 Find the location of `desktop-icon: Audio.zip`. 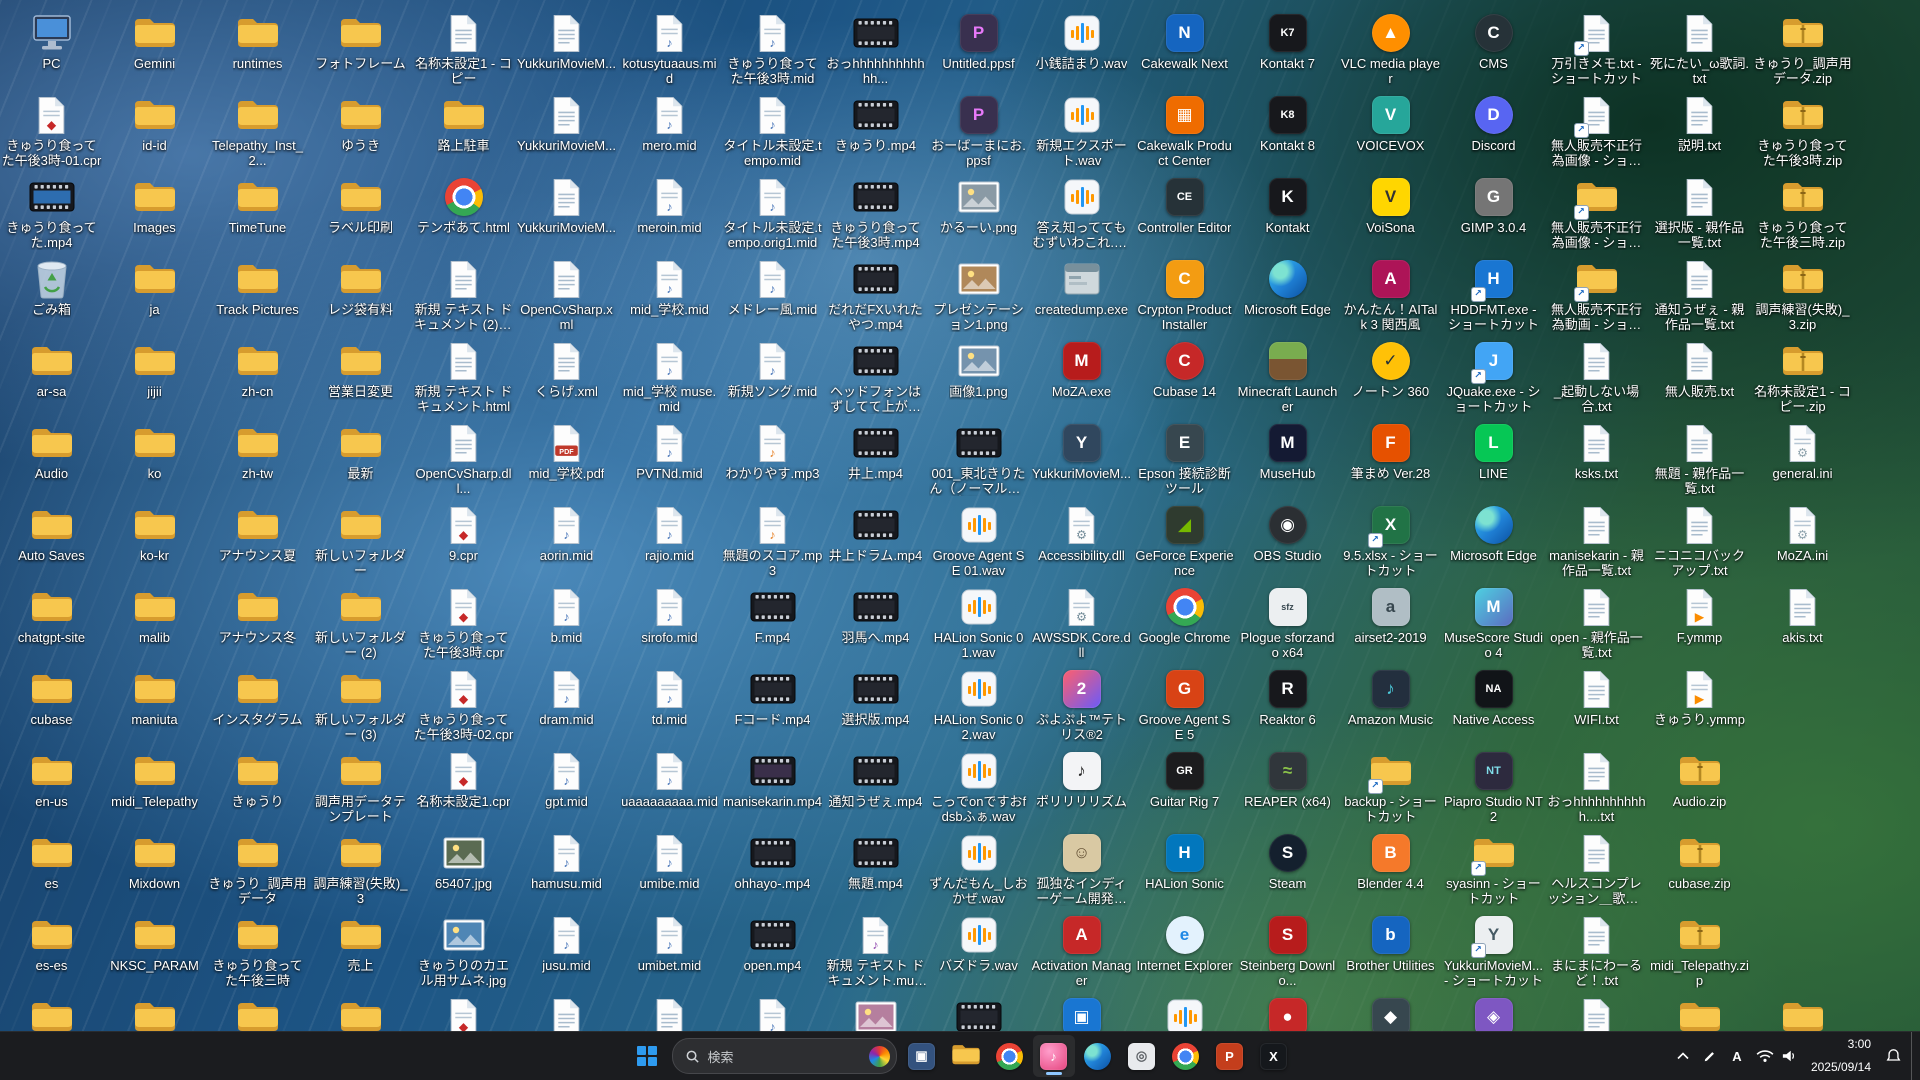

desktop-icon: Audio.zip is located at coordinates (1699, 778).